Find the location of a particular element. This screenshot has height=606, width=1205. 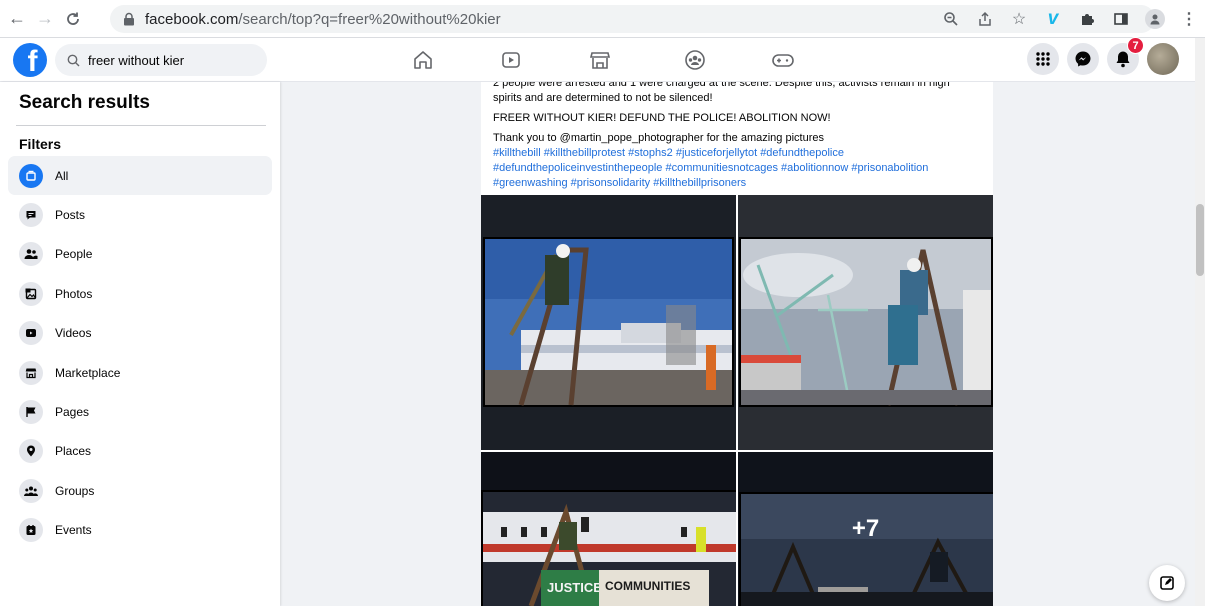

new-message-button is located at coordinates (1167, 583).